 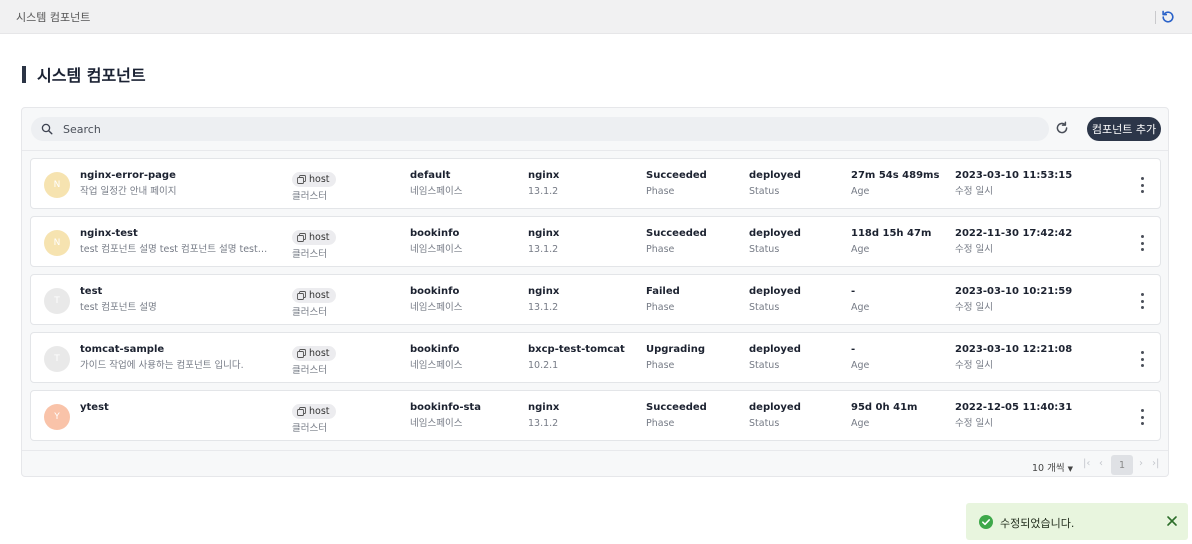 What do you see at coordinates (1172, 521) in the screenshot?
I see `close-icon` at bounding box center [1172, 521].